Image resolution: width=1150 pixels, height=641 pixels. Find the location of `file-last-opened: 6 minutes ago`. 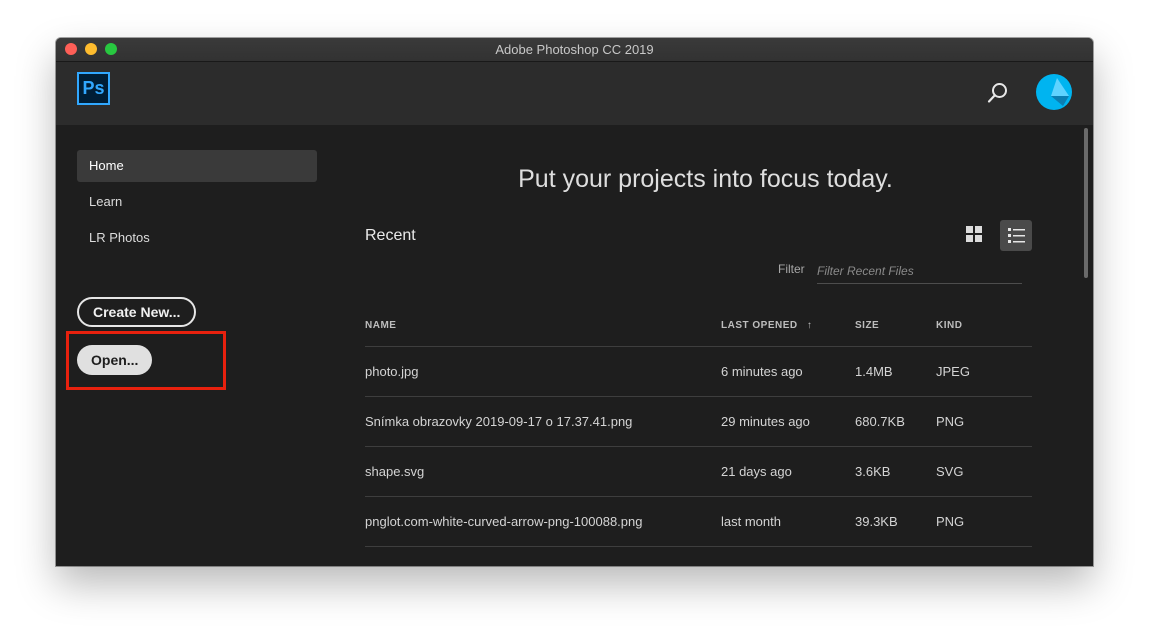

file-last-opened: 6 minutes ago is located at coordinates (762, 371).